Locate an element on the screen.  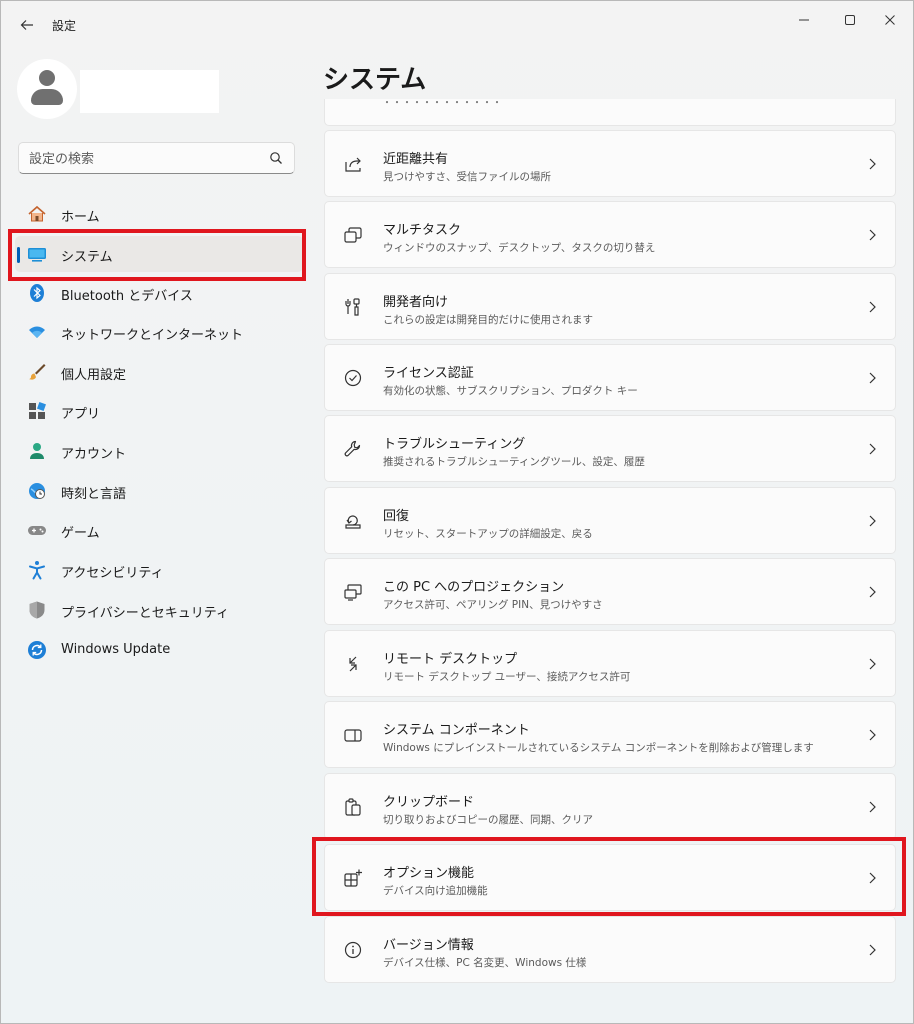
account-icon is located at coordinates (37, 451).